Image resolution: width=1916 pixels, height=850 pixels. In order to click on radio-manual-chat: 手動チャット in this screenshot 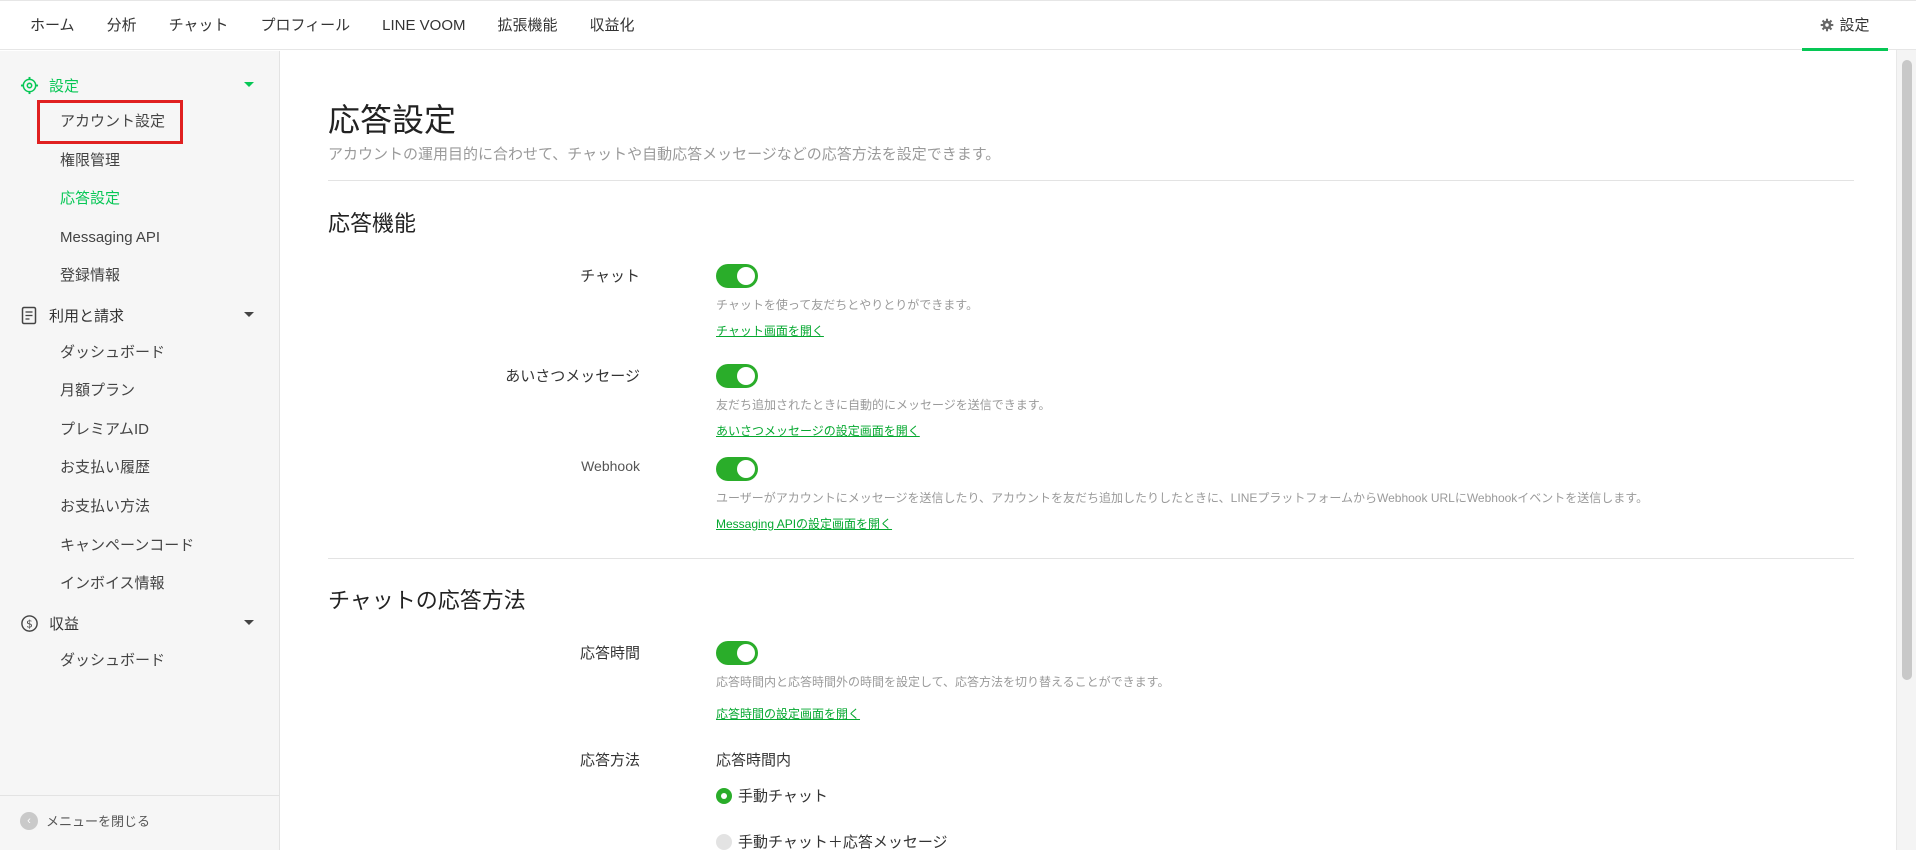, I will do `click(772, 795)`.